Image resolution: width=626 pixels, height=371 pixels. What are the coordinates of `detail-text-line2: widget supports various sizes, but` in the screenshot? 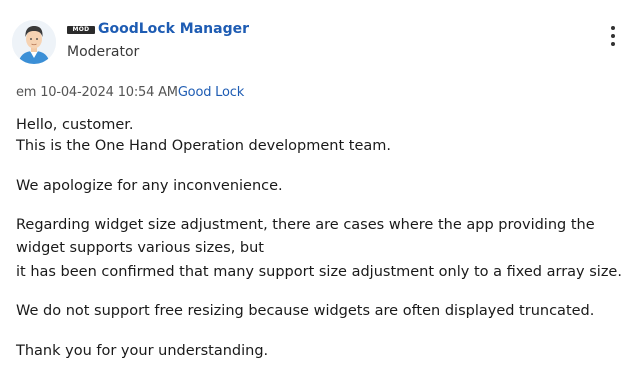 It's located at (140, 248).